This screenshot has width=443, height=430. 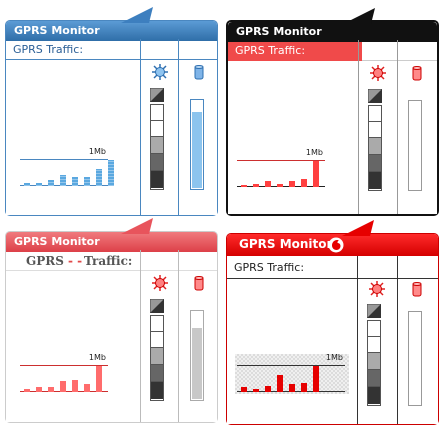 What do you see at coordinates (197, 150) in the screenshot?
I see `battery-gauge-fill` at bounding box center [197, 150].